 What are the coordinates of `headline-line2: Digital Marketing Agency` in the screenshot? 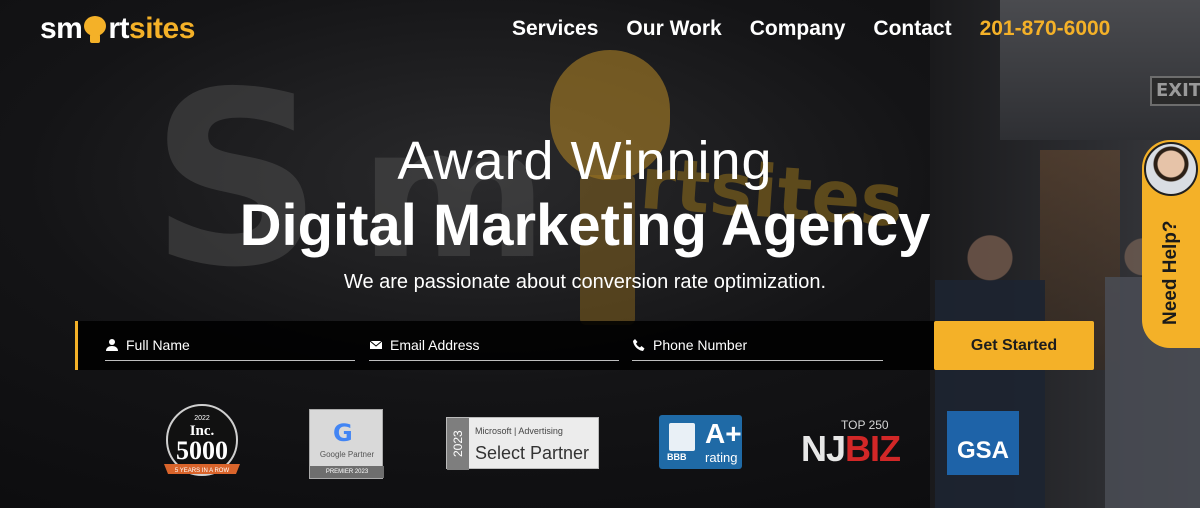 It's located at (585, 225).